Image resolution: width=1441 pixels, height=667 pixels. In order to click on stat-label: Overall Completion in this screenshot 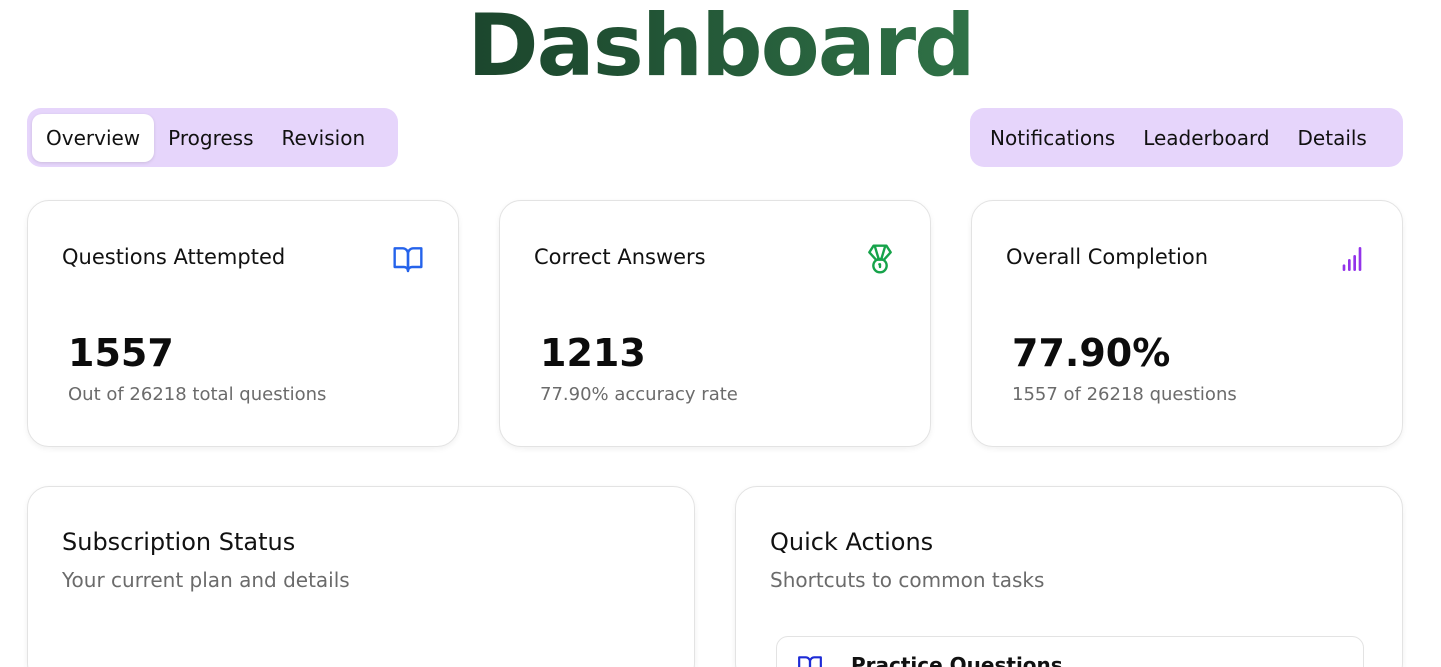, I will do `click(1107, 257)`.